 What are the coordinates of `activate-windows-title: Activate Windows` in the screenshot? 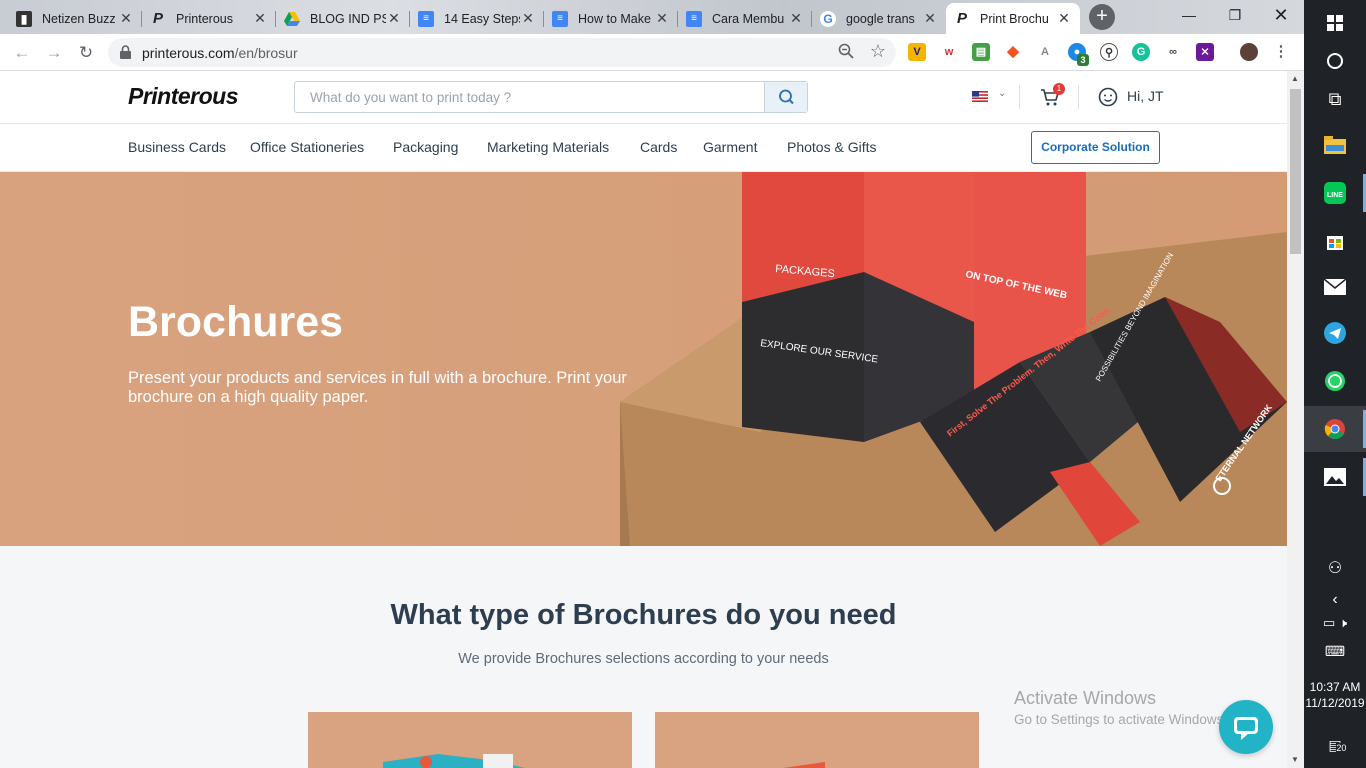 It's located at (1085, 698).